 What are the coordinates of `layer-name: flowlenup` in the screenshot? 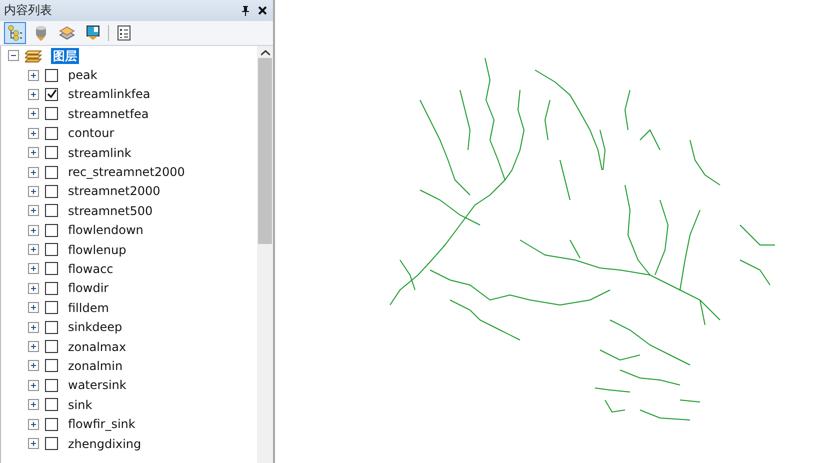 It's located at (97, 250).